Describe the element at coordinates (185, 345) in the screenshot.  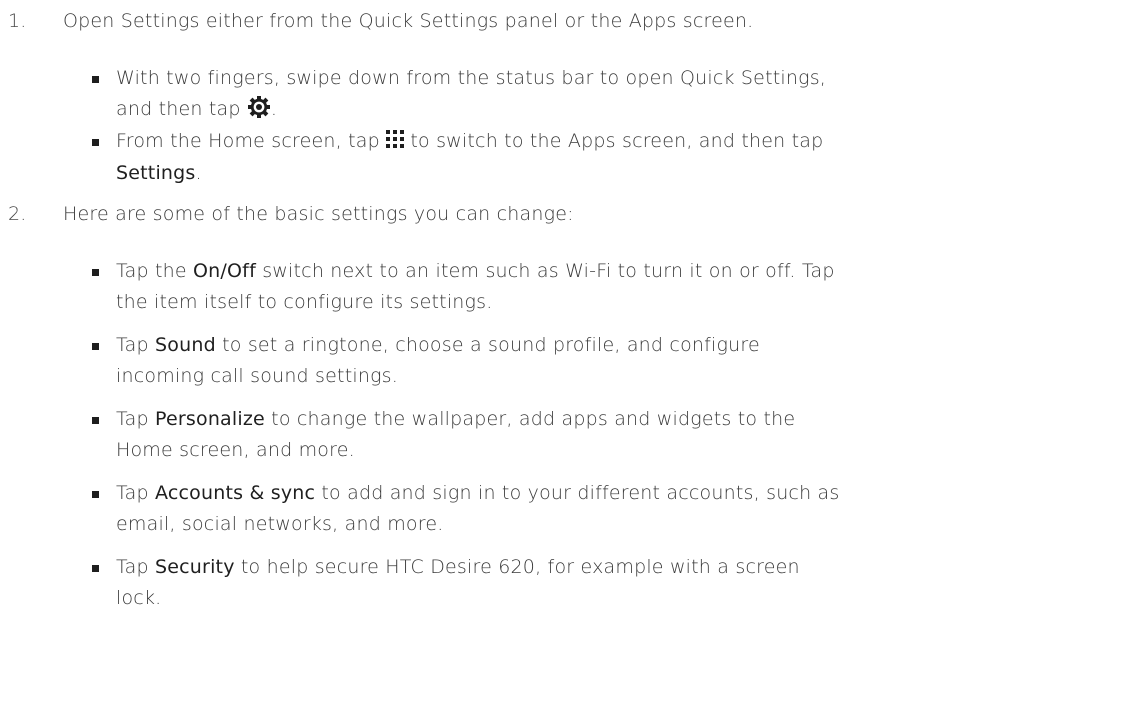
I see `ui-term: Sound` at that location.